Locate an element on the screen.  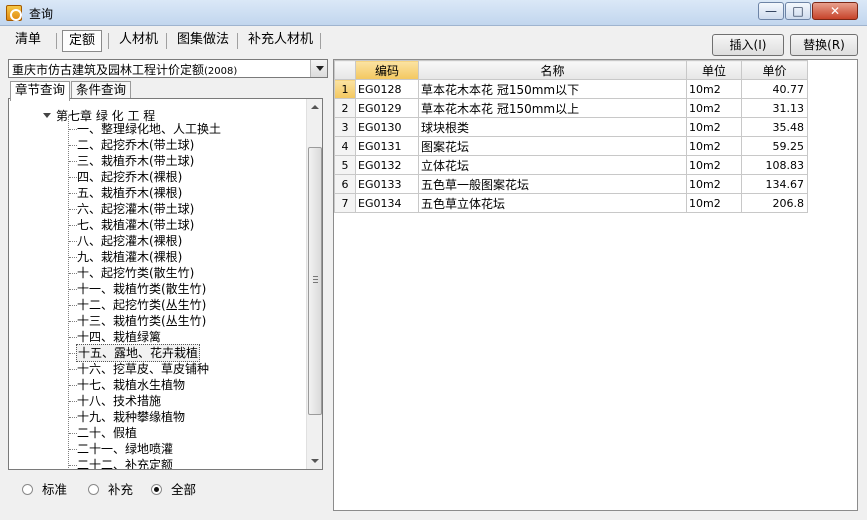
replace-button: 替换(R) is located at coordinates (824, 45).